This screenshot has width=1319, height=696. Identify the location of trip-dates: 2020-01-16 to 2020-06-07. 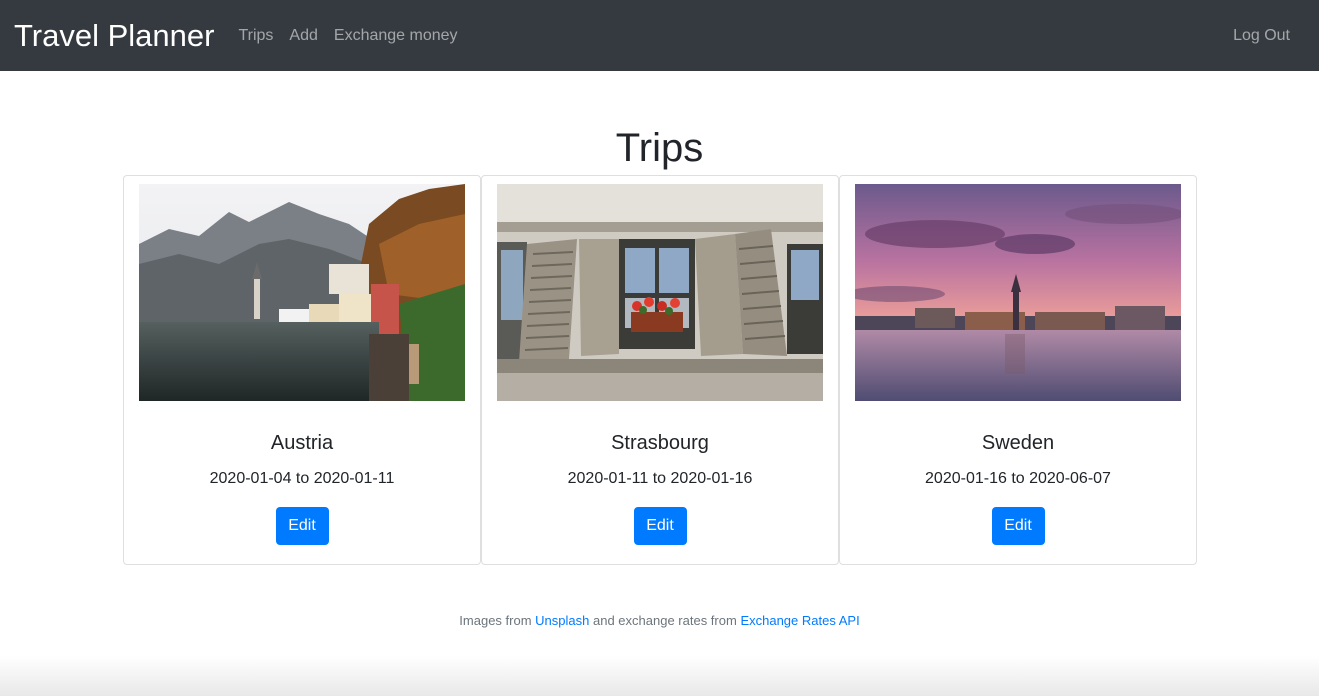
(1018, 478).